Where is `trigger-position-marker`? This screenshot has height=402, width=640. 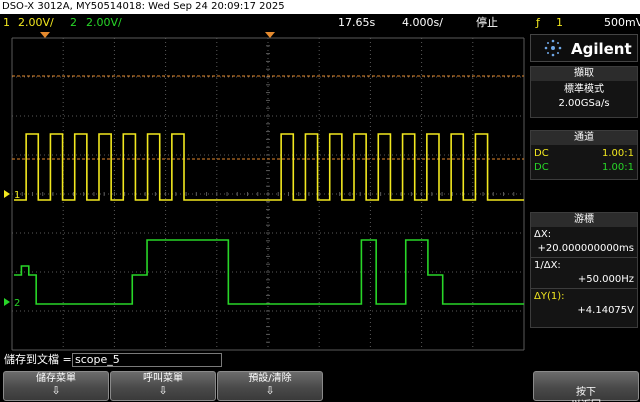
trigger-position-marker is located at coordinates (270, 35).